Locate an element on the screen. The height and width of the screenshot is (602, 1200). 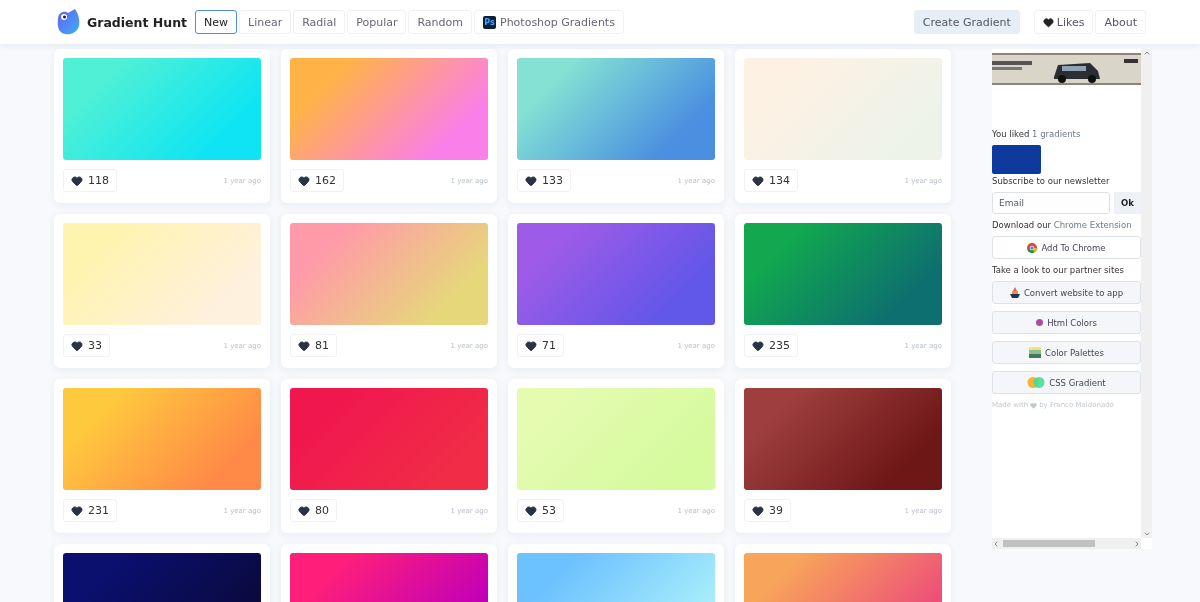
nav-tab: New is located at coordinates (216, 22).